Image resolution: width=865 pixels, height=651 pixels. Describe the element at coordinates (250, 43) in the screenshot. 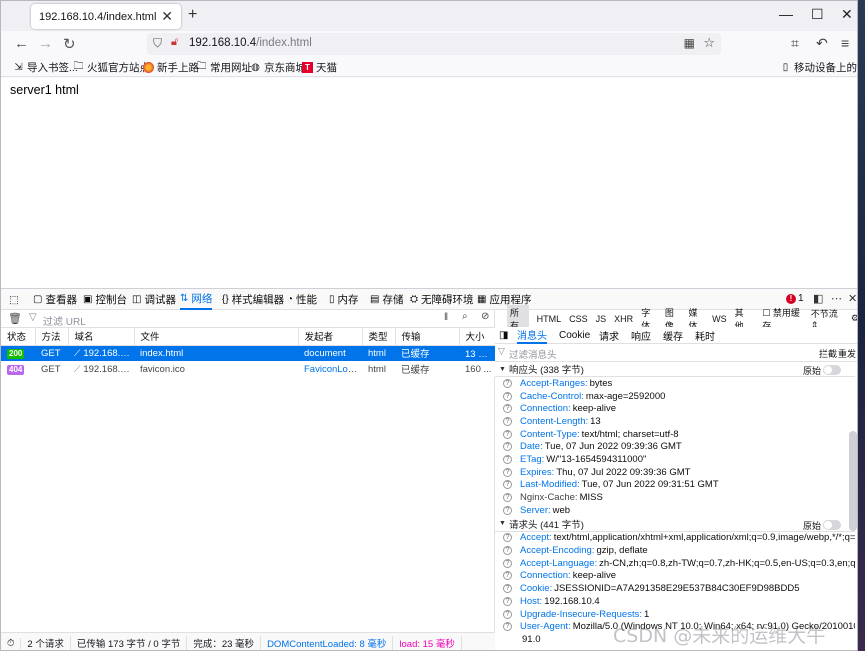

I see `url-text: 192.168.10.4/index.html` at that location.